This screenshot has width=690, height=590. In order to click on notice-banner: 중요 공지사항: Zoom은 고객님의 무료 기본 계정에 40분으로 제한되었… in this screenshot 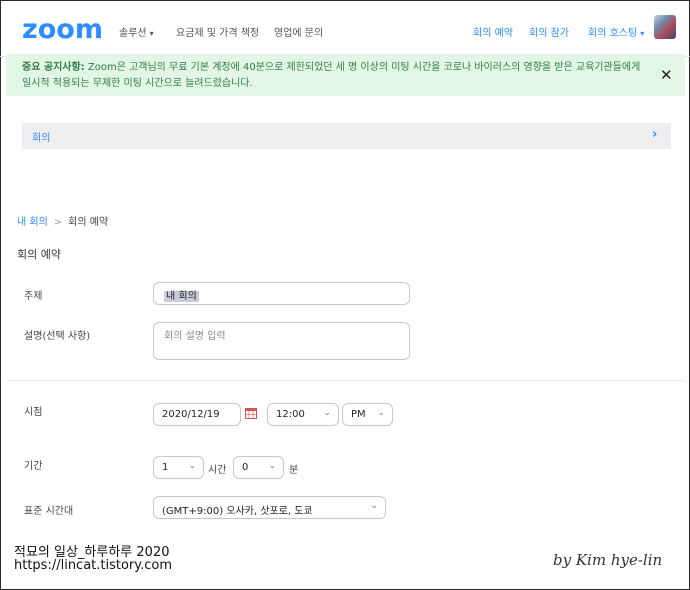, I will do `click(345, 75)`.